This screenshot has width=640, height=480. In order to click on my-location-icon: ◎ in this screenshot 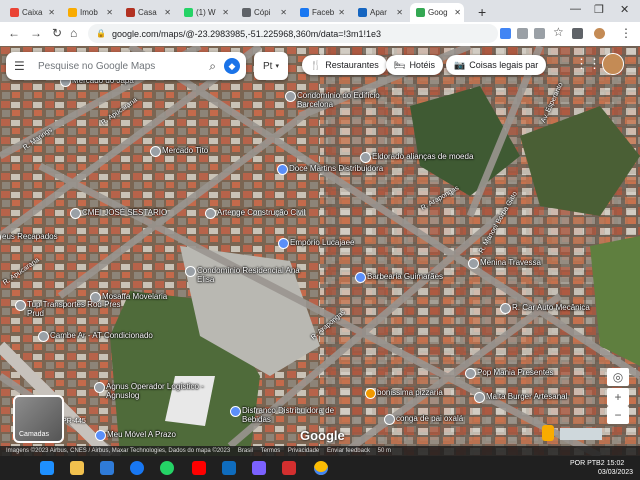, I will do `click(618, 377)`.